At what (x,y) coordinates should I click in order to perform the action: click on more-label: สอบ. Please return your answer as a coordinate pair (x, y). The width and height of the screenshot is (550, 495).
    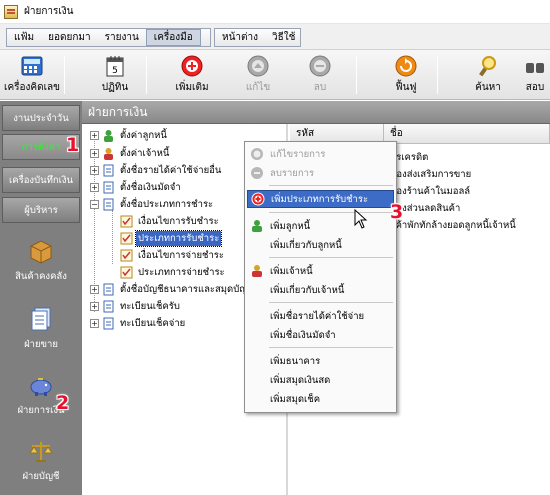
    Looking at the image, I should click on (535, 87).